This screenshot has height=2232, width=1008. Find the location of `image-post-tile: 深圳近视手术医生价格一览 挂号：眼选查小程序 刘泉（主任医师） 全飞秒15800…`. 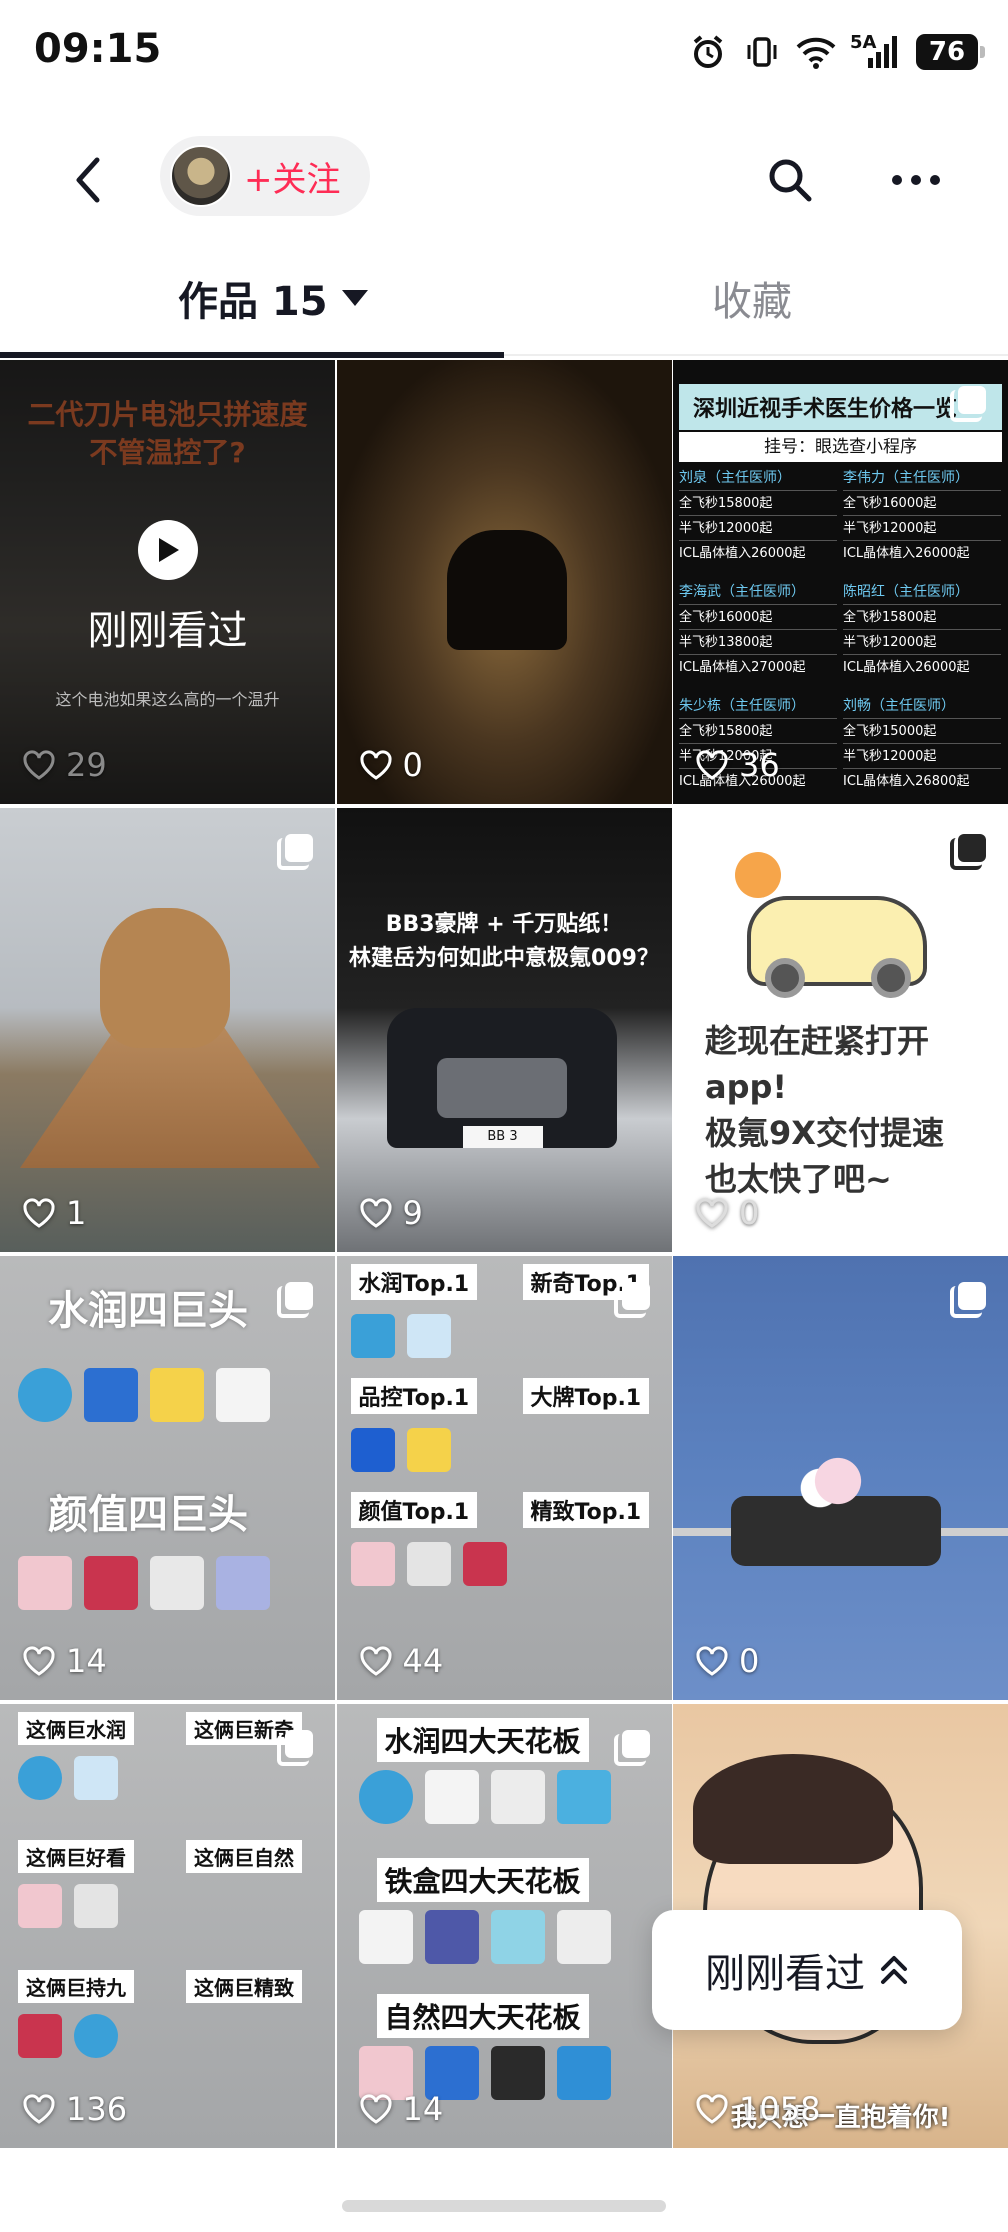

image-post-tile: 深圳近视手术医生价格一览 挂号：眼选查小程序 刘泉（主任医师） 全飞秒15800… is located at coordinates (840, 582).